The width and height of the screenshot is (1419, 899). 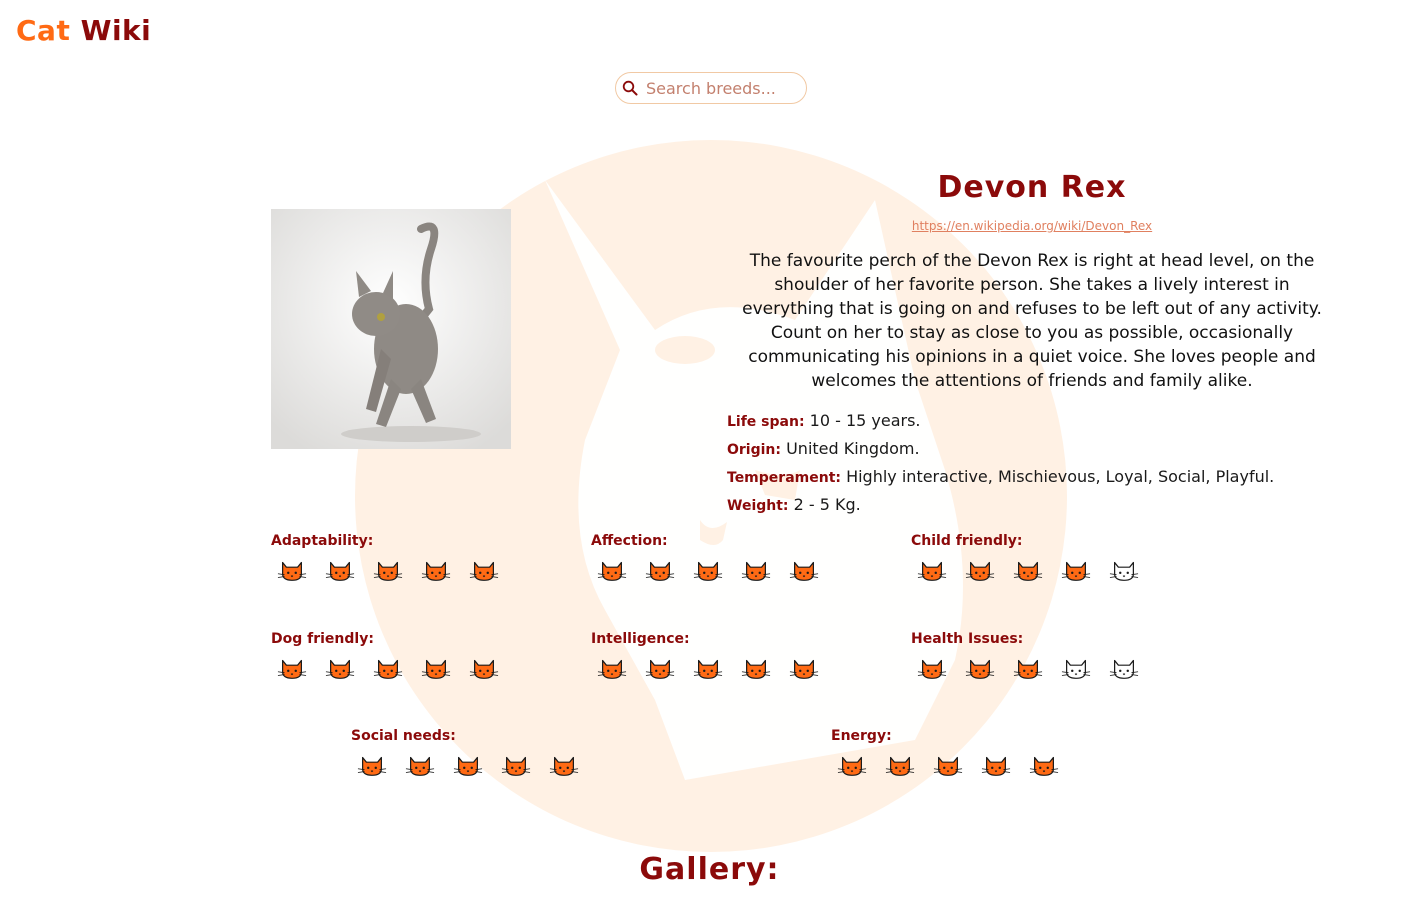 I want to click on rating-dog-friendly: Dog friendly:, so click(x=385, y=657).